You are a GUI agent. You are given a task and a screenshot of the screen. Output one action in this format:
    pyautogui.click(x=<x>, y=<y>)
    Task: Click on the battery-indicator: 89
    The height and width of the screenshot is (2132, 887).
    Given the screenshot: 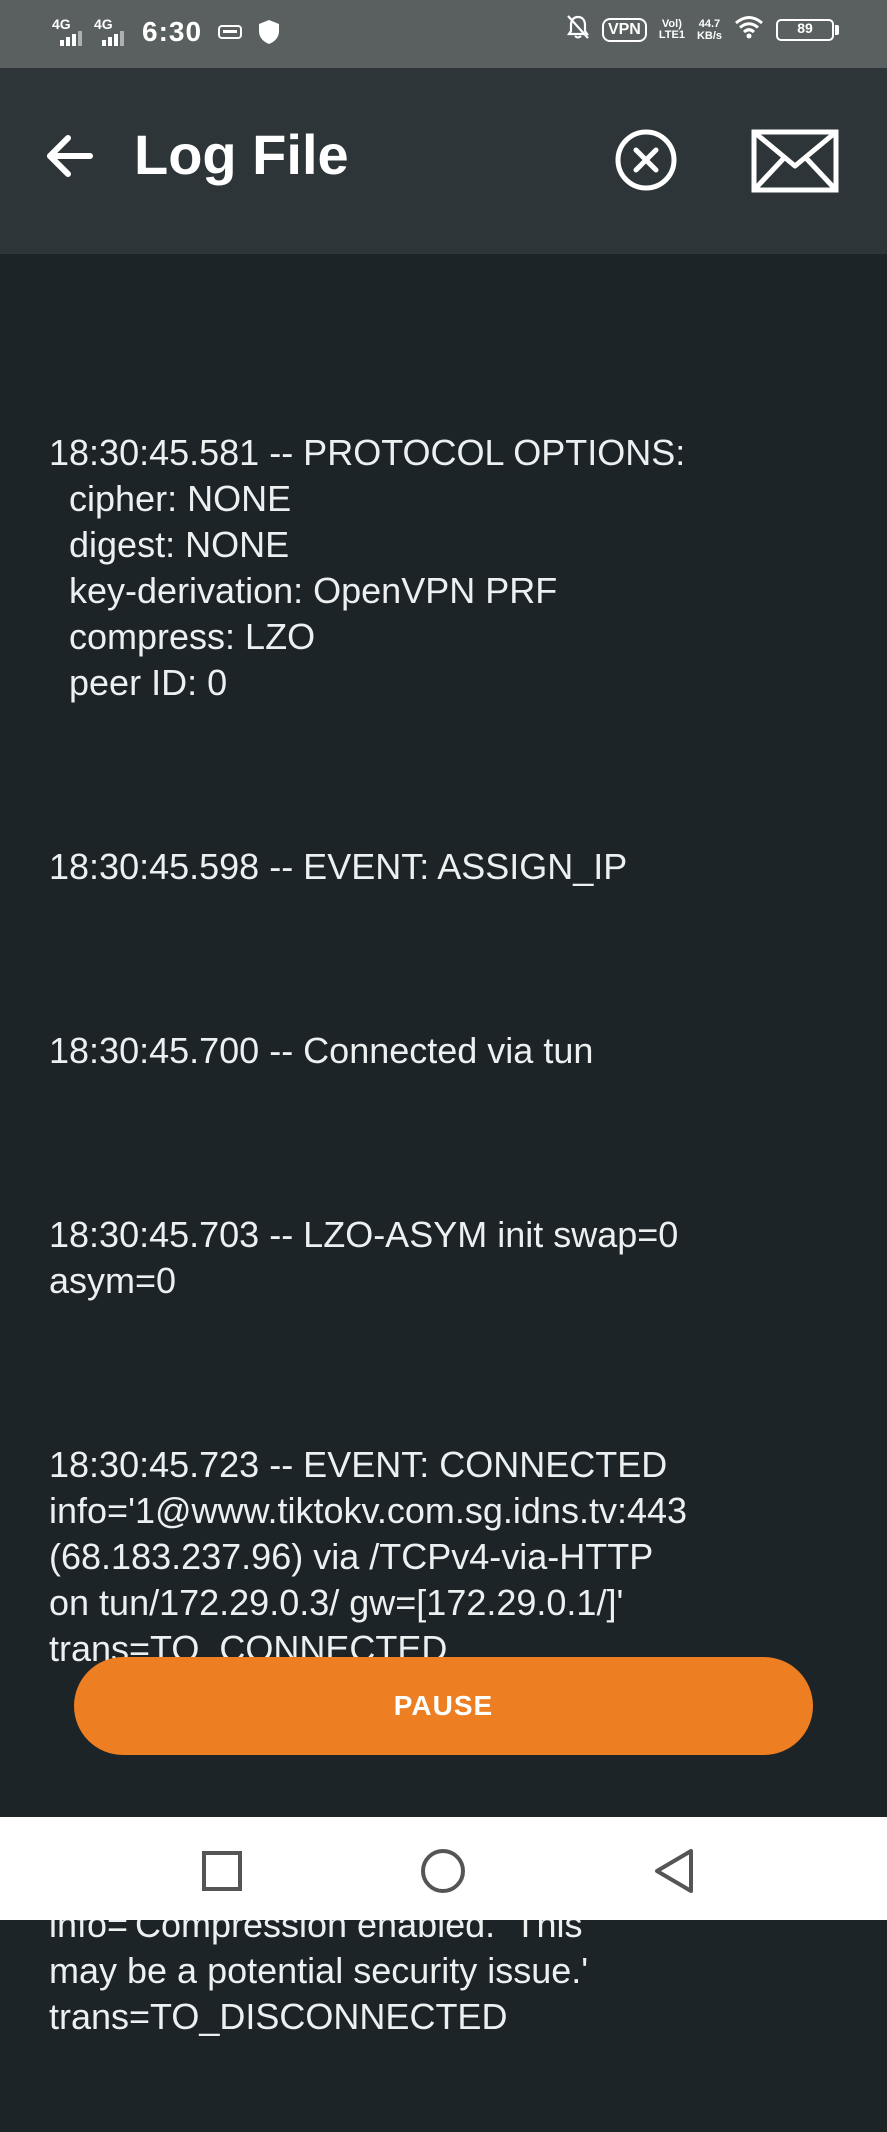 What is the action you would take?
    pyautogui.click(x=807, y=29)
    